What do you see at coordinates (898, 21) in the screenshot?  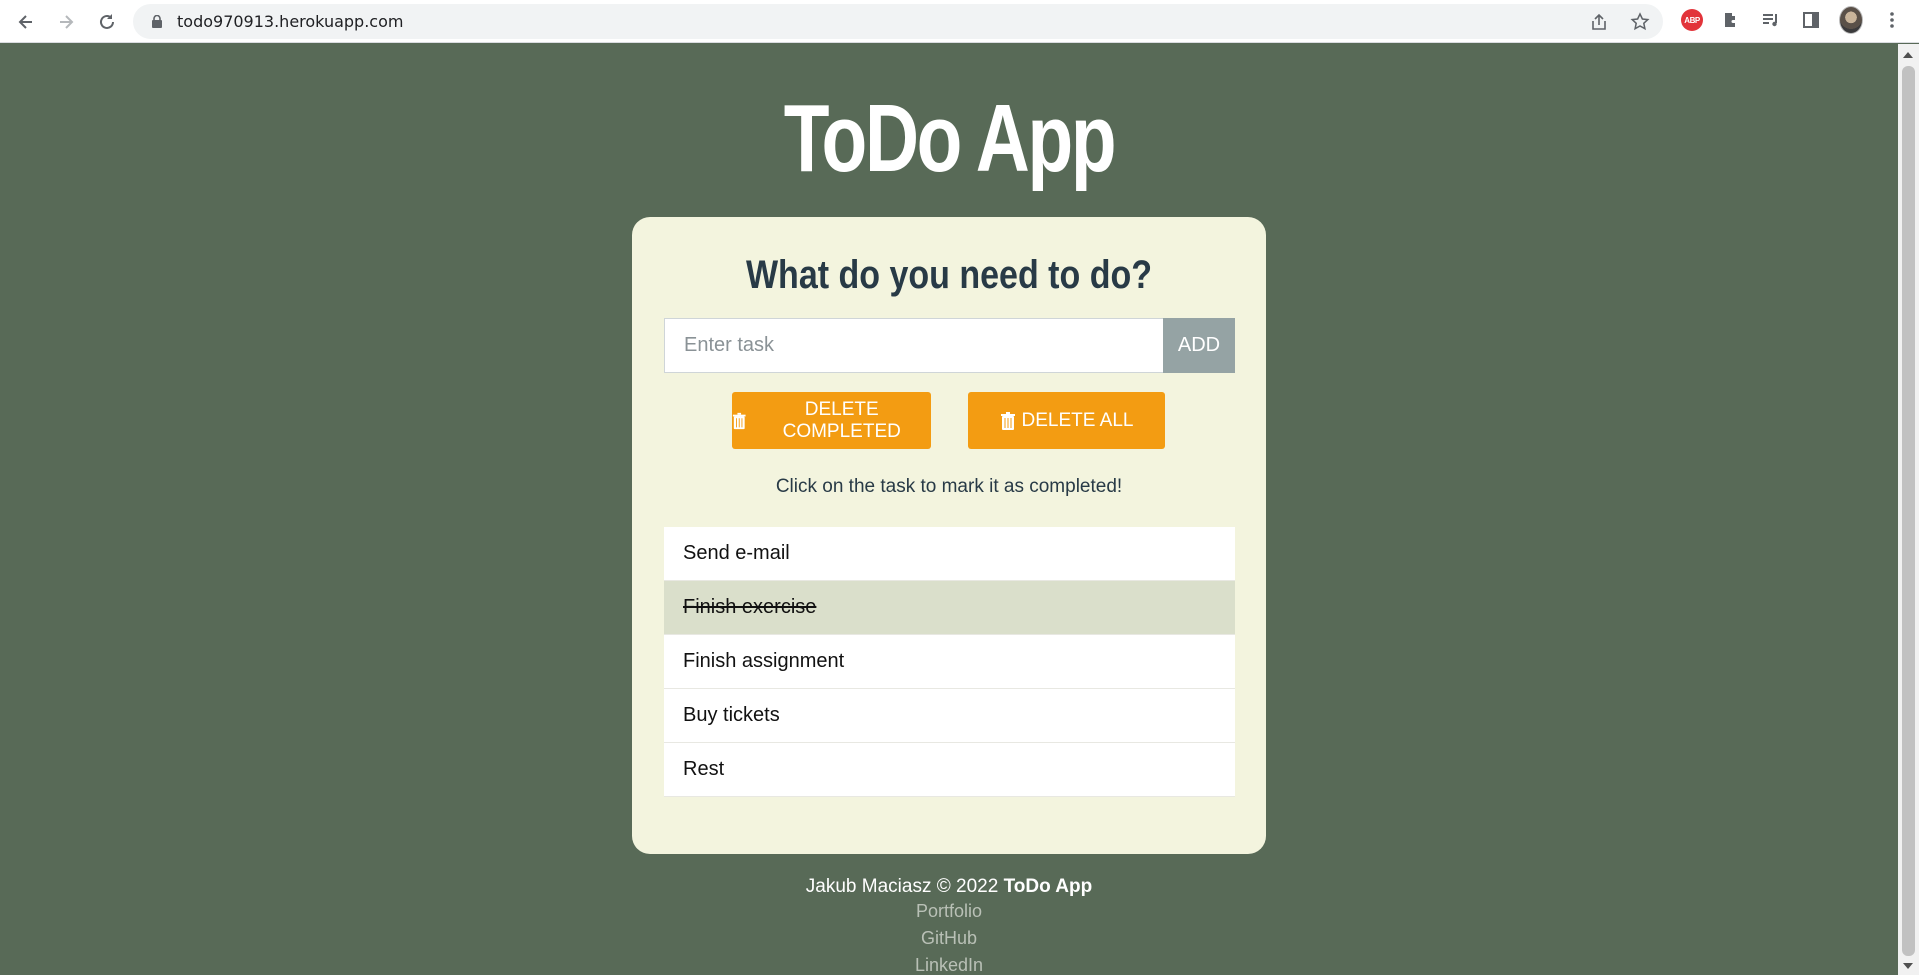 I see `address-bar: todo970913.herokuapp.com` at bounding box center [898, 21].